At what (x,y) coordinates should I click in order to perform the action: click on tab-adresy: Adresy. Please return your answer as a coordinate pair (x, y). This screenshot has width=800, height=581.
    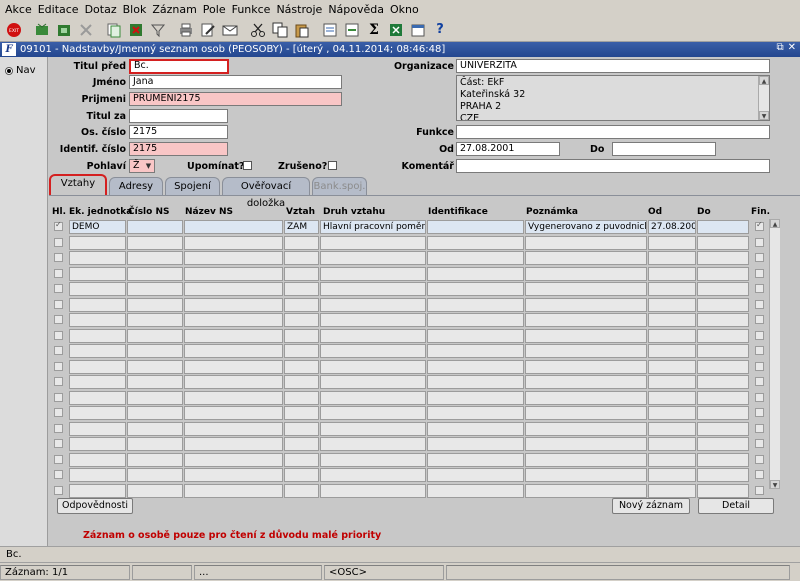
    Looking at the image, I should click on (136, 186).